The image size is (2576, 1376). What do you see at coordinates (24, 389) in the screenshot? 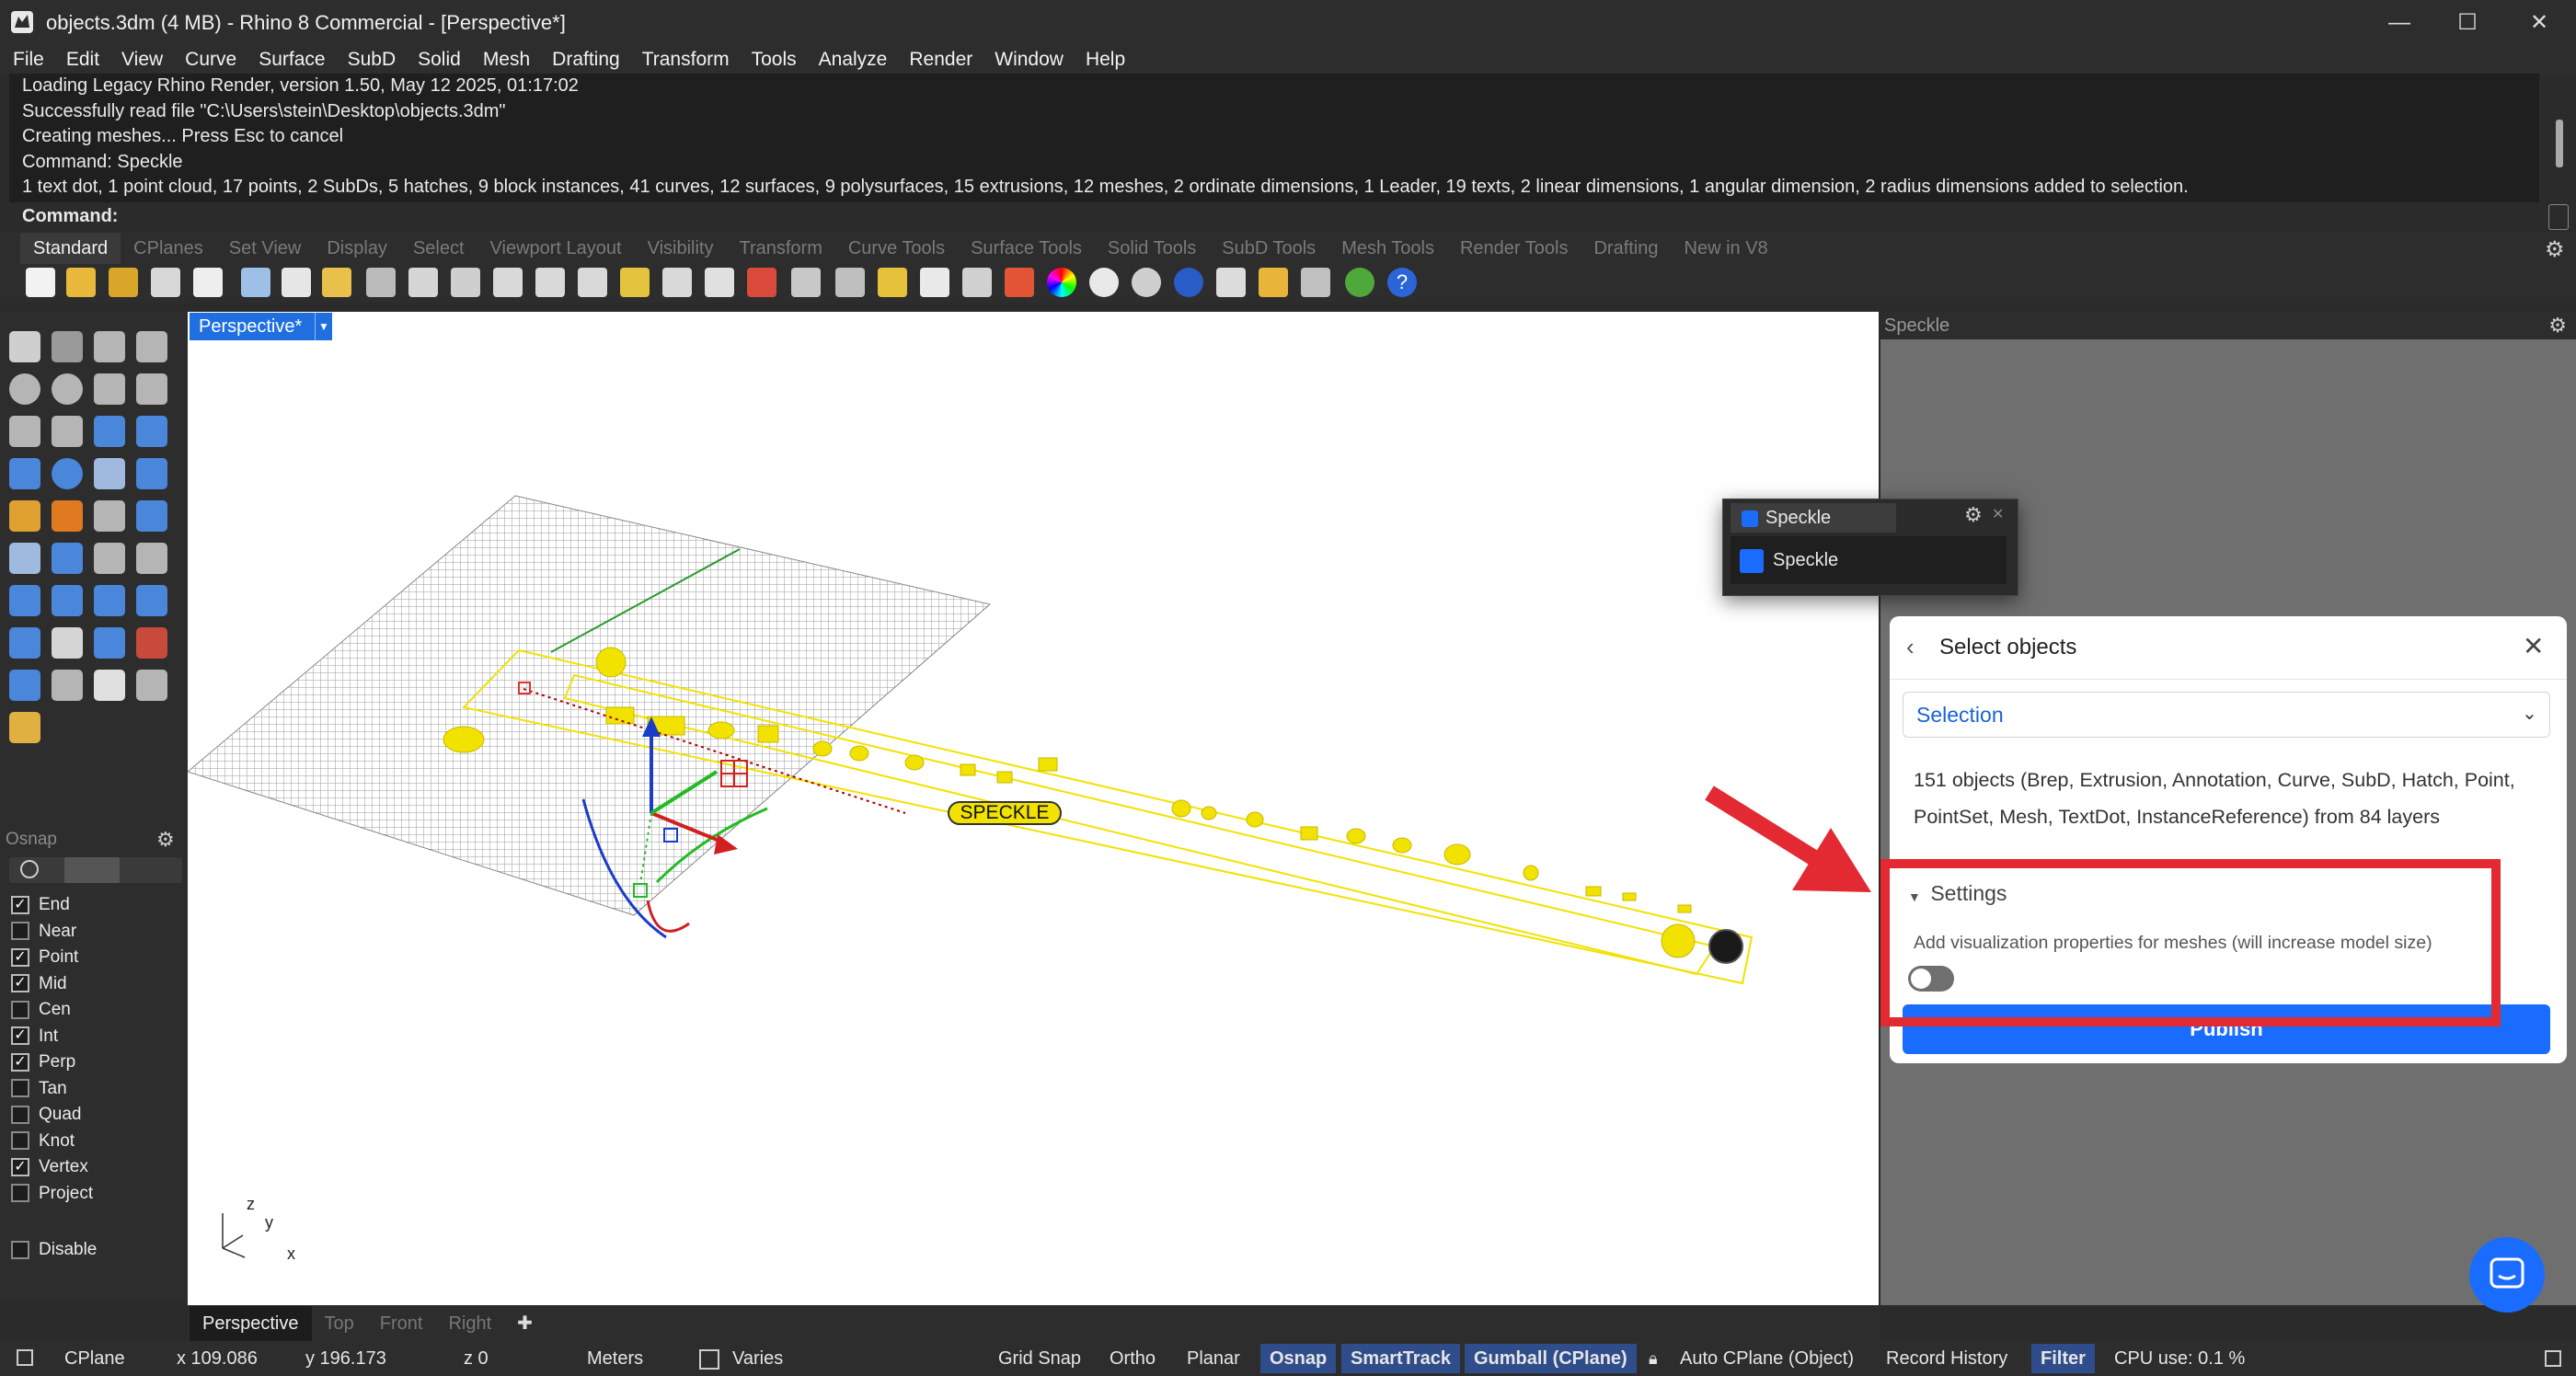
I see `circle-icon` at bounding box center [24, 389].